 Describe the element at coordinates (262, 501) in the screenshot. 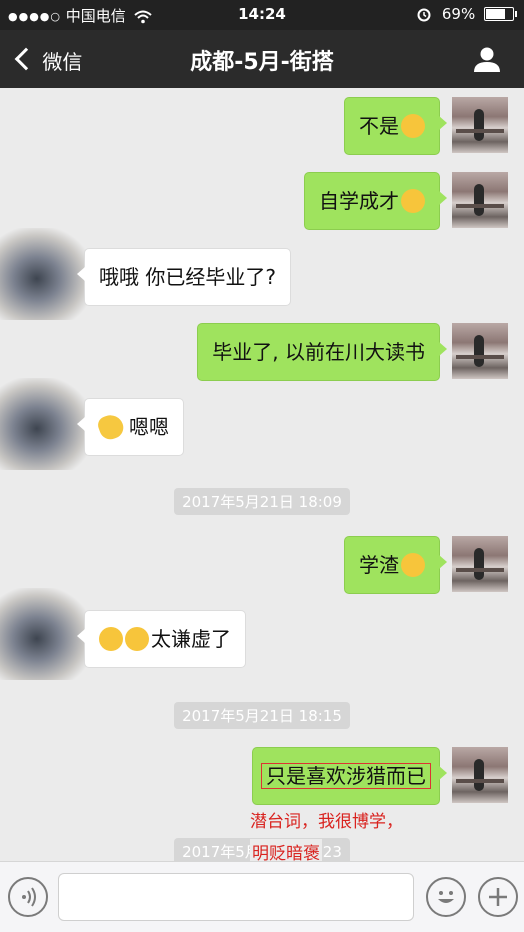

I see `timestamp: 2017年5月21日 18:09` at that location.